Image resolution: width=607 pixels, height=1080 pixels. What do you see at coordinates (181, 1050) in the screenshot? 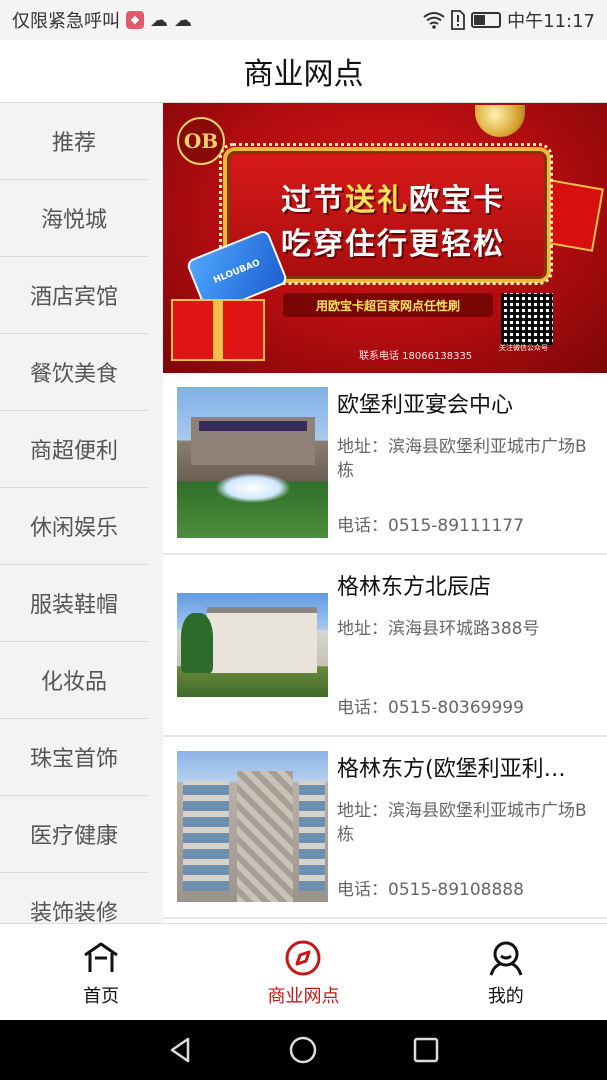
I see `back-icon` at bounding box center [181, 1050].